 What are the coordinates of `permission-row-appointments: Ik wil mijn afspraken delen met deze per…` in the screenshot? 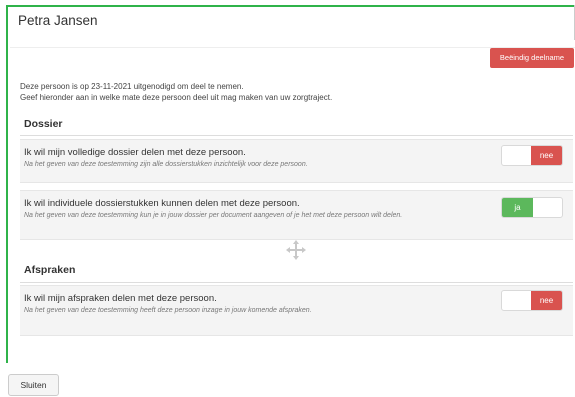 It's located at (296, 310).